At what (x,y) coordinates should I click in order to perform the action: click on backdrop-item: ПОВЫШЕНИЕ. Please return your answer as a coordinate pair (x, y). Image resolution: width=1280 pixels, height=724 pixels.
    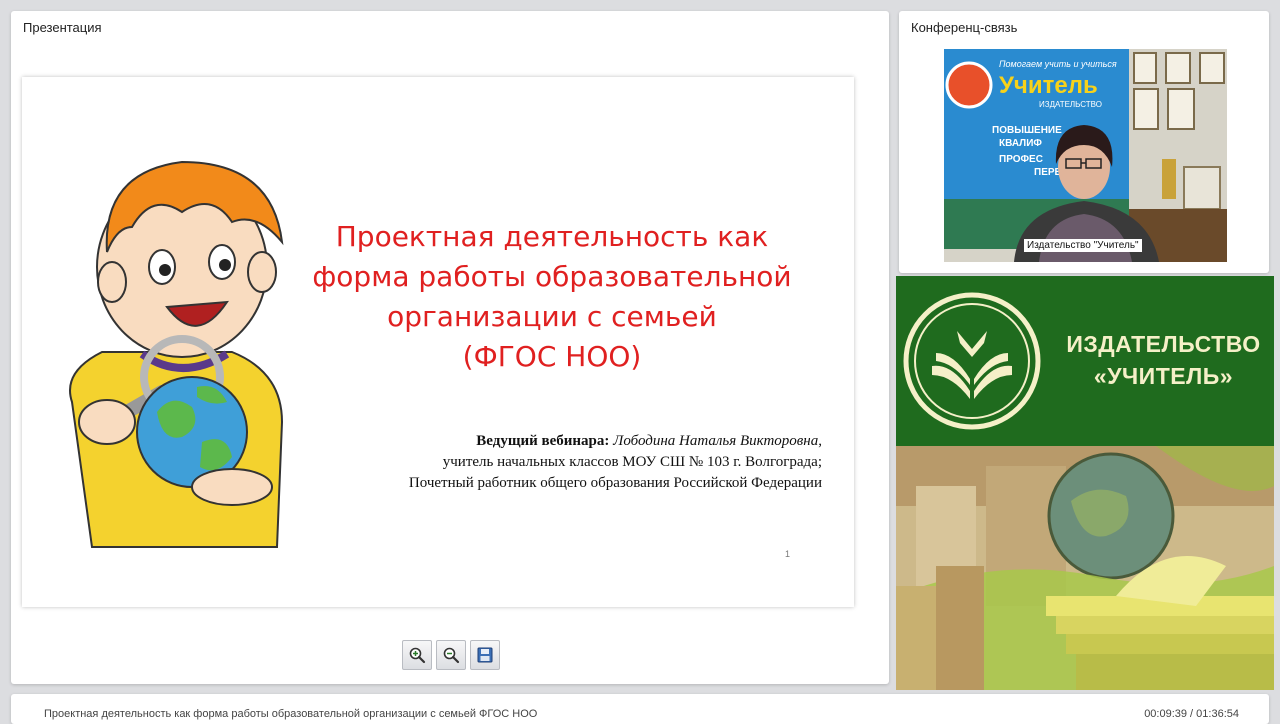
    Looking at the image, I should click on (1027, 130).